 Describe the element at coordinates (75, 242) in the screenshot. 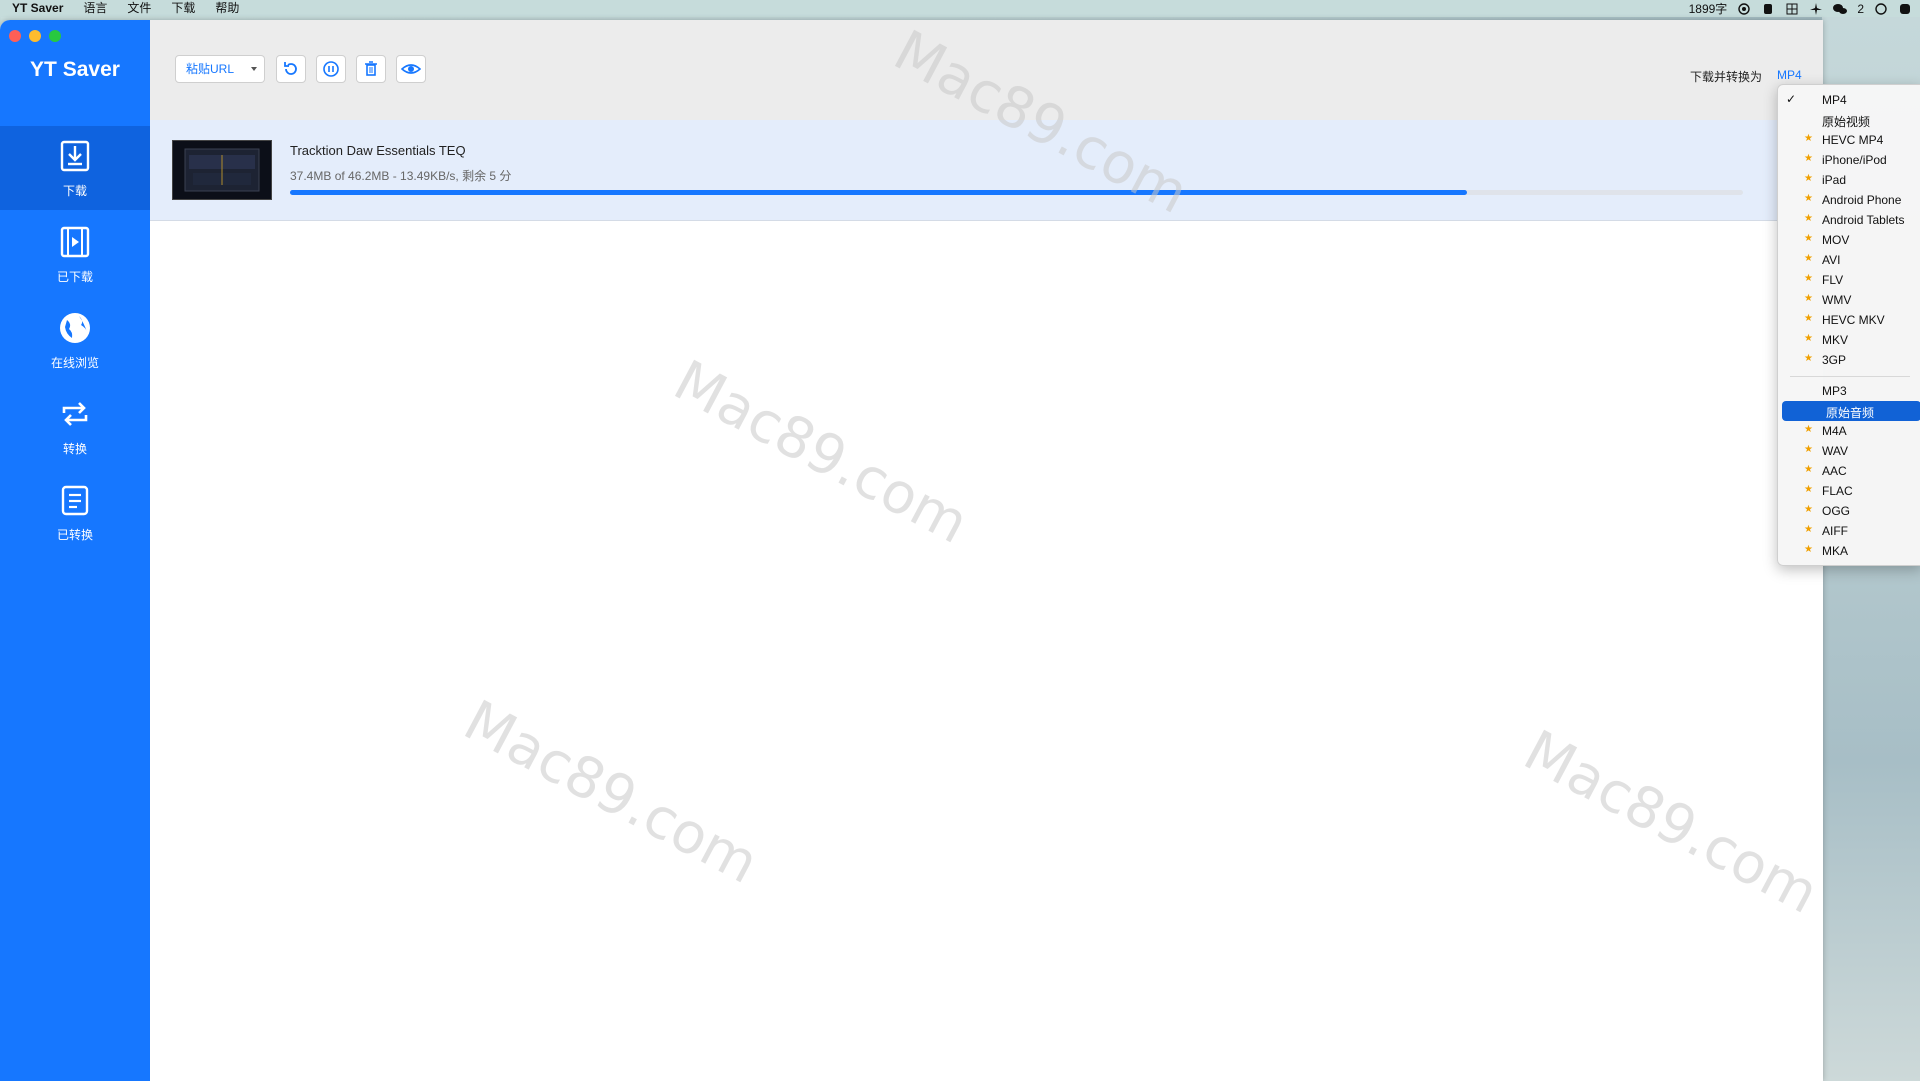

I see `film-icon` at that location.